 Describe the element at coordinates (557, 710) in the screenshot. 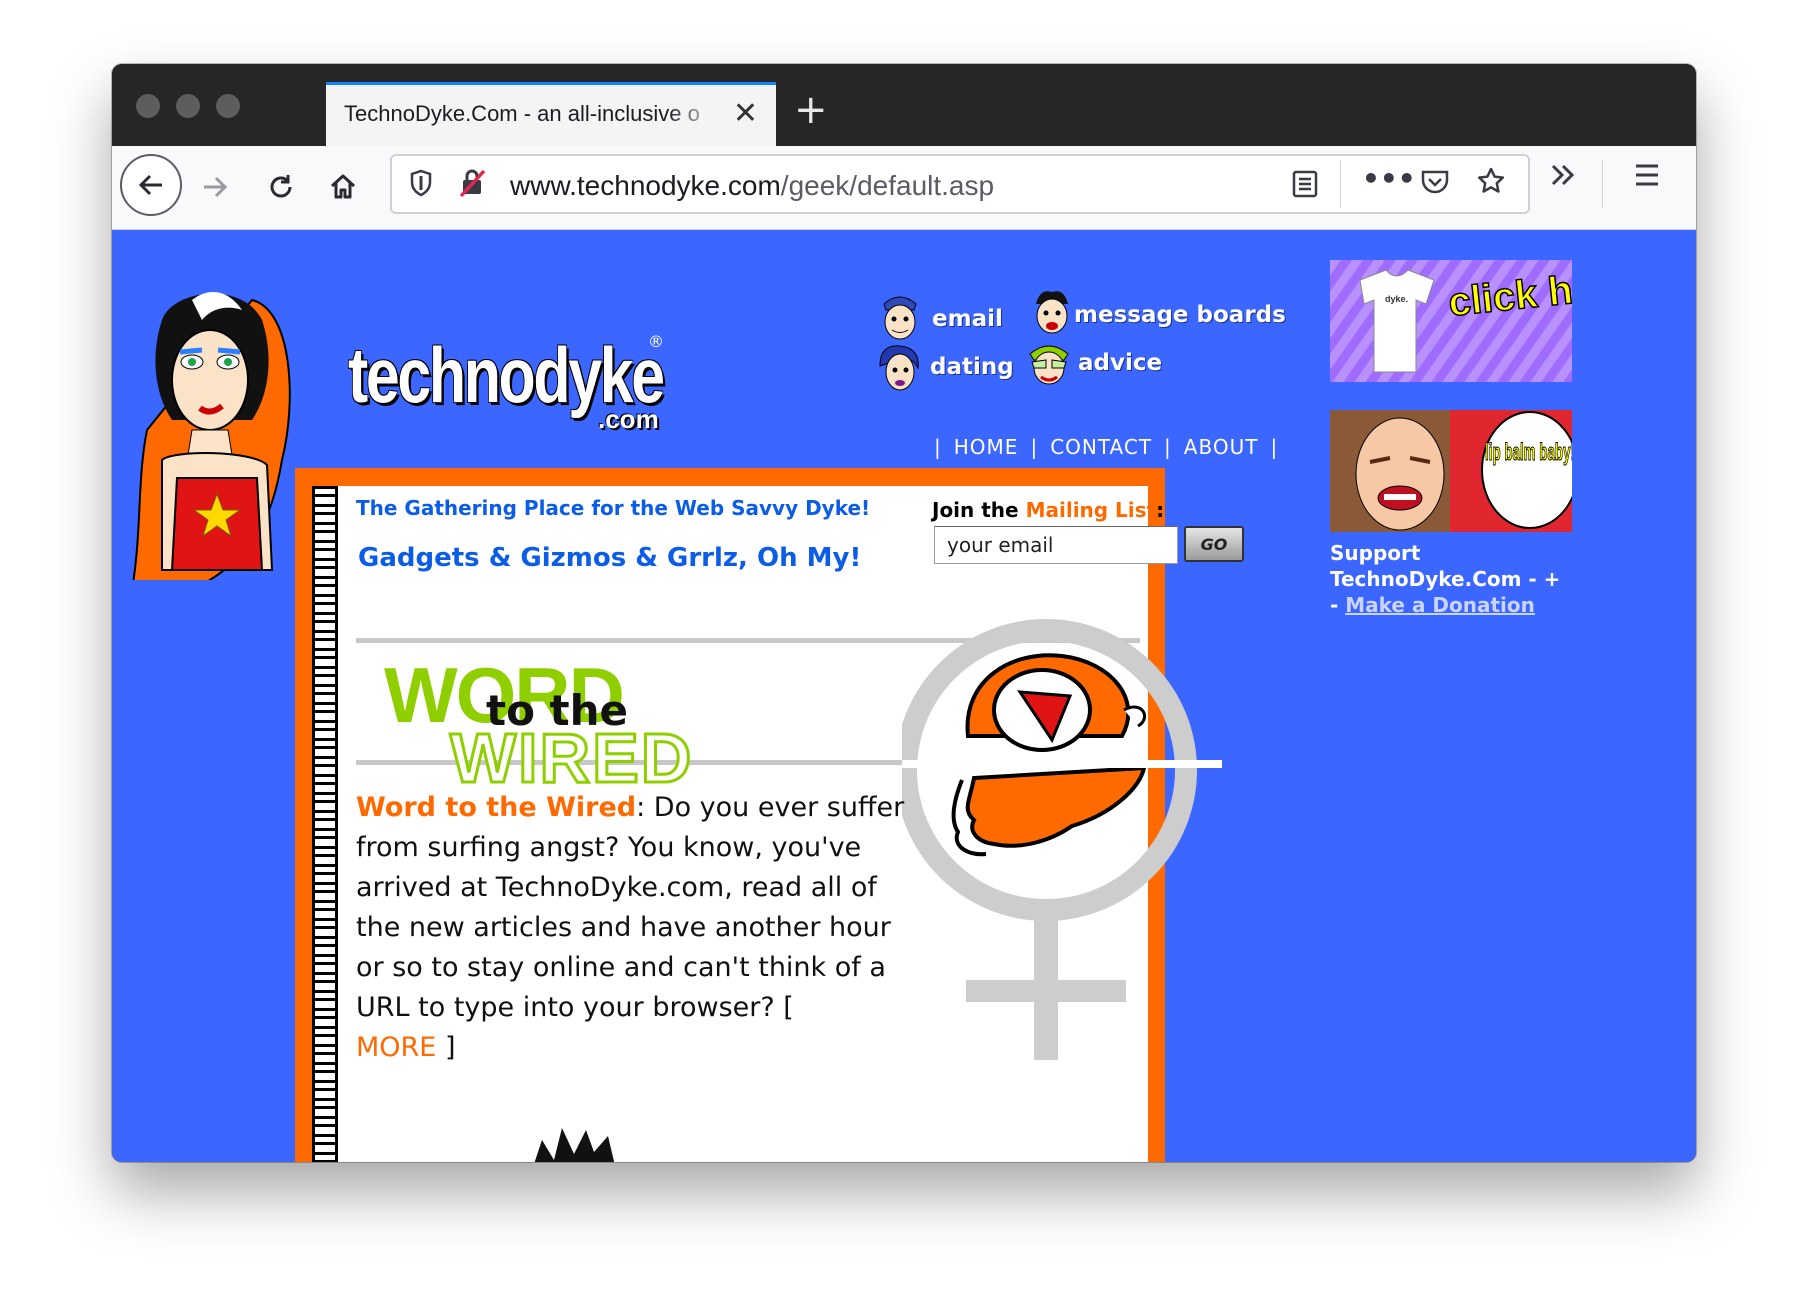

I see `wired-logo-to-the: to the` at that location.